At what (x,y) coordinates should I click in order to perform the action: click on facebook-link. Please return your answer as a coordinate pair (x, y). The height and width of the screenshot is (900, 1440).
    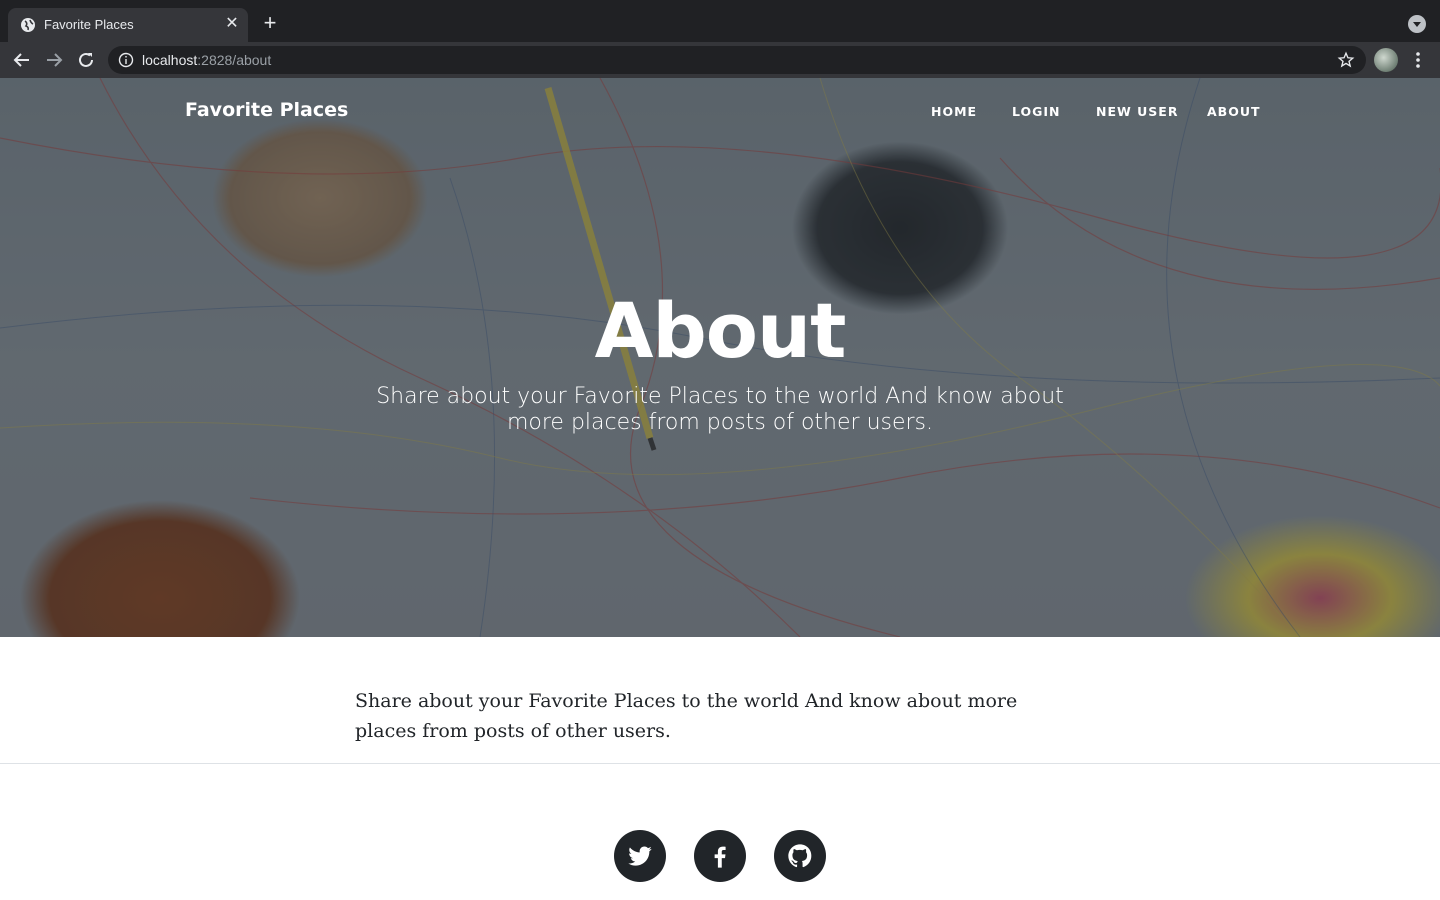
    Looking at the image, I should click on (720, 856).